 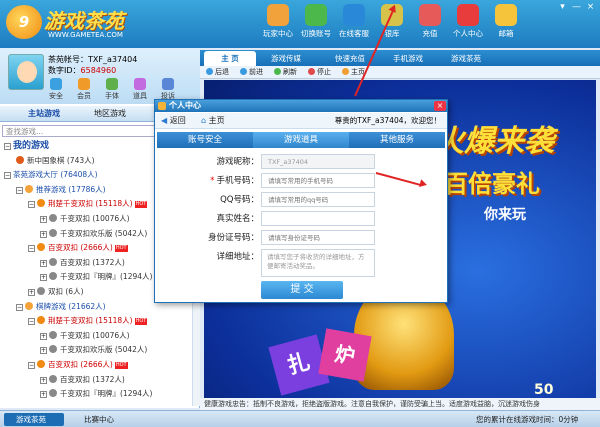 I want to click on switch-account-icon, so click(x=316, y=15).